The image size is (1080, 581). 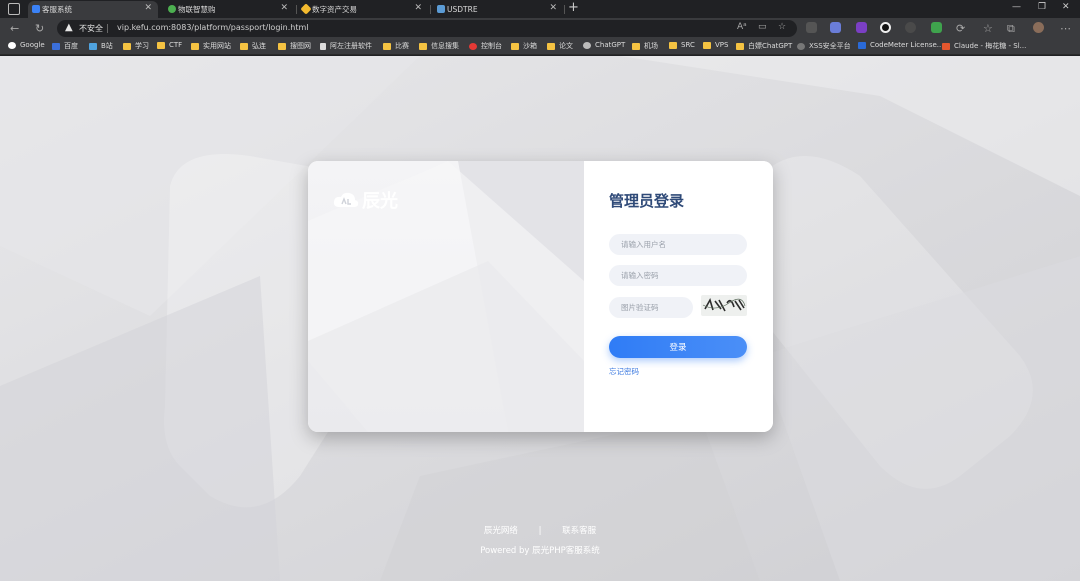 What do you see at coordinates (722, 45) in the screenshot?
I see `bookmark-label: VPS` at bounding box center [722, 45].